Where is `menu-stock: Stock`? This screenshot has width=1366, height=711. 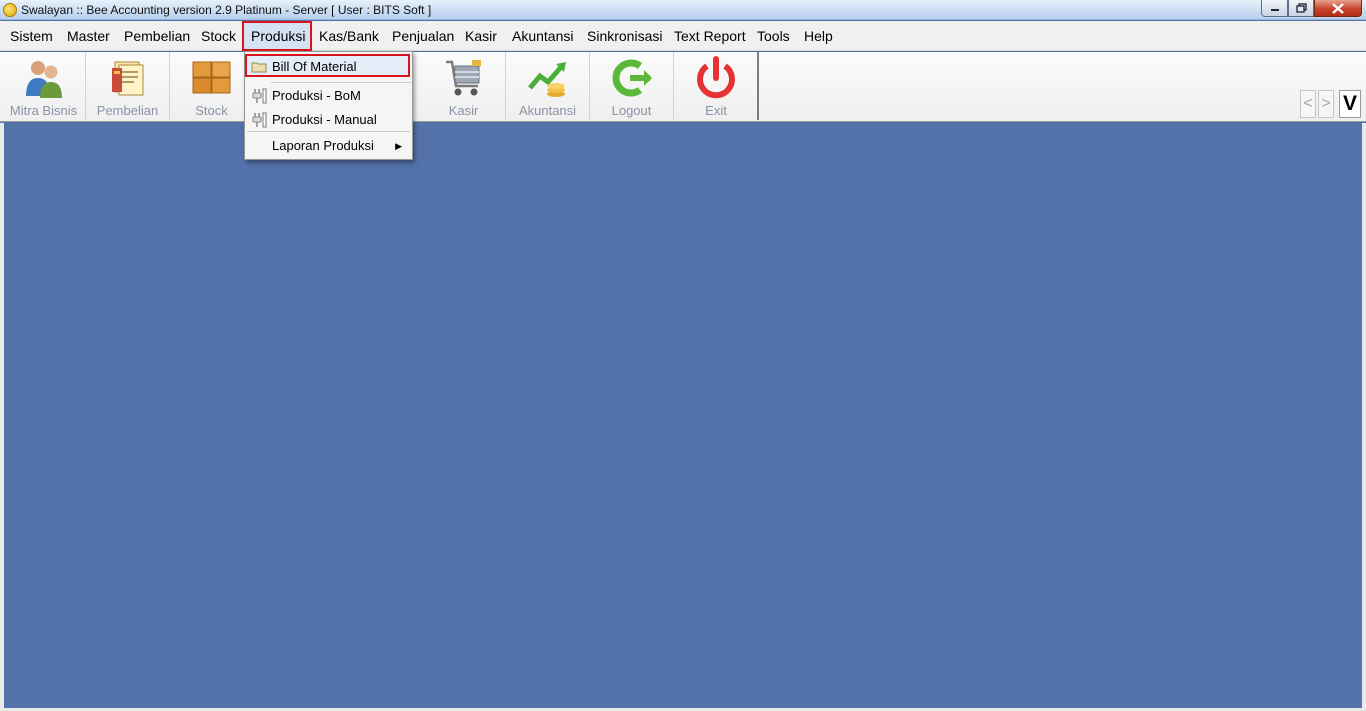 menu-stock: Stock is located at coordinates (218, 36).